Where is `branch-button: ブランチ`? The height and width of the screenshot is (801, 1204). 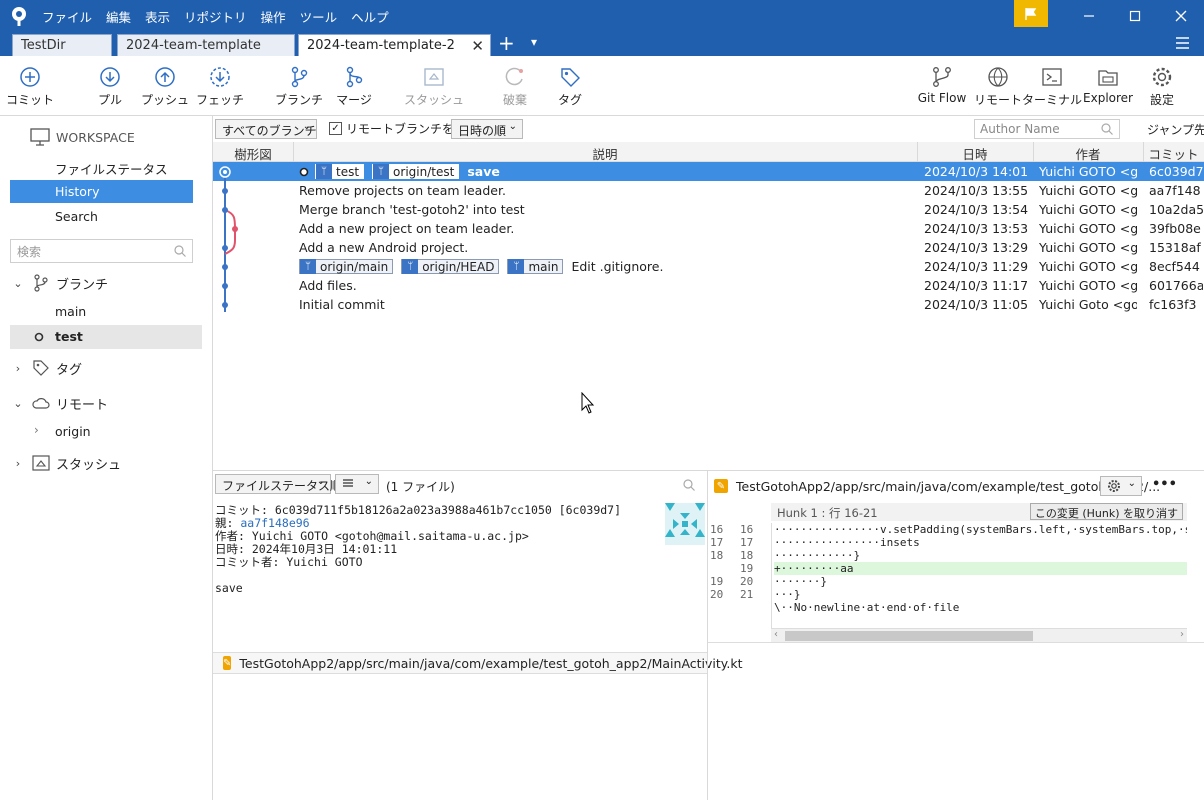
branch-button: ブランチ is located at coordinates (299, 88).